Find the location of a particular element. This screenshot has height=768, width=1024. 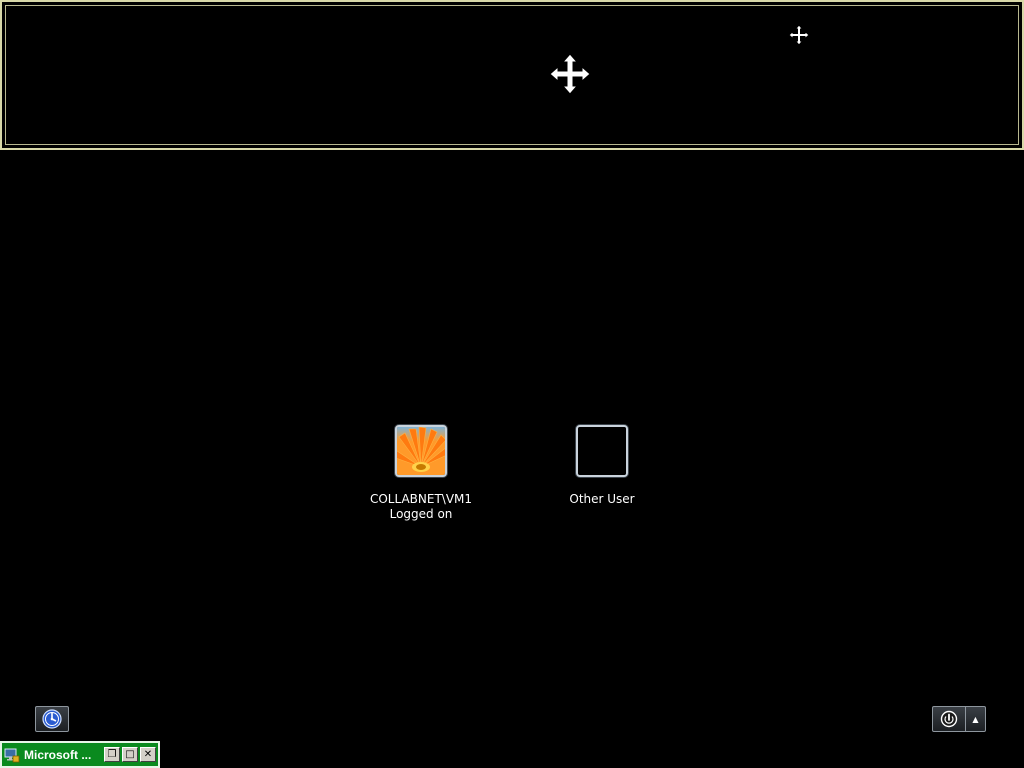

user-status-label: Logged on is located at coordinates (421, 514).